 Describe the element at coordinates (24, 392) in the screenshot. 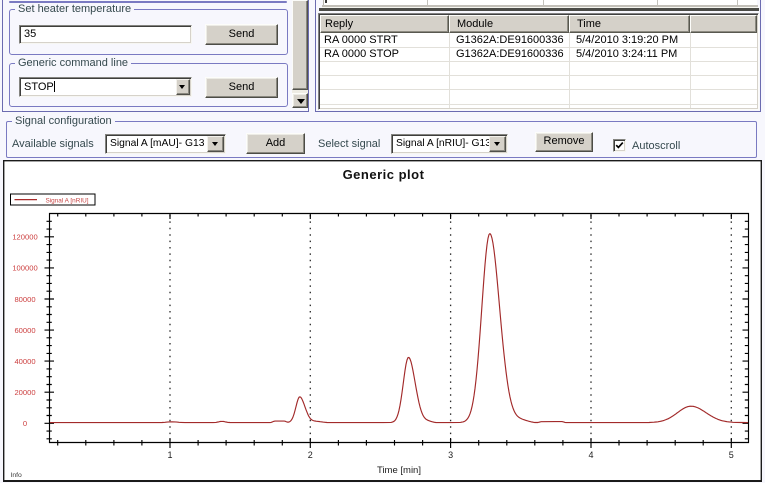

I see `svg-text: 20000` at that location.